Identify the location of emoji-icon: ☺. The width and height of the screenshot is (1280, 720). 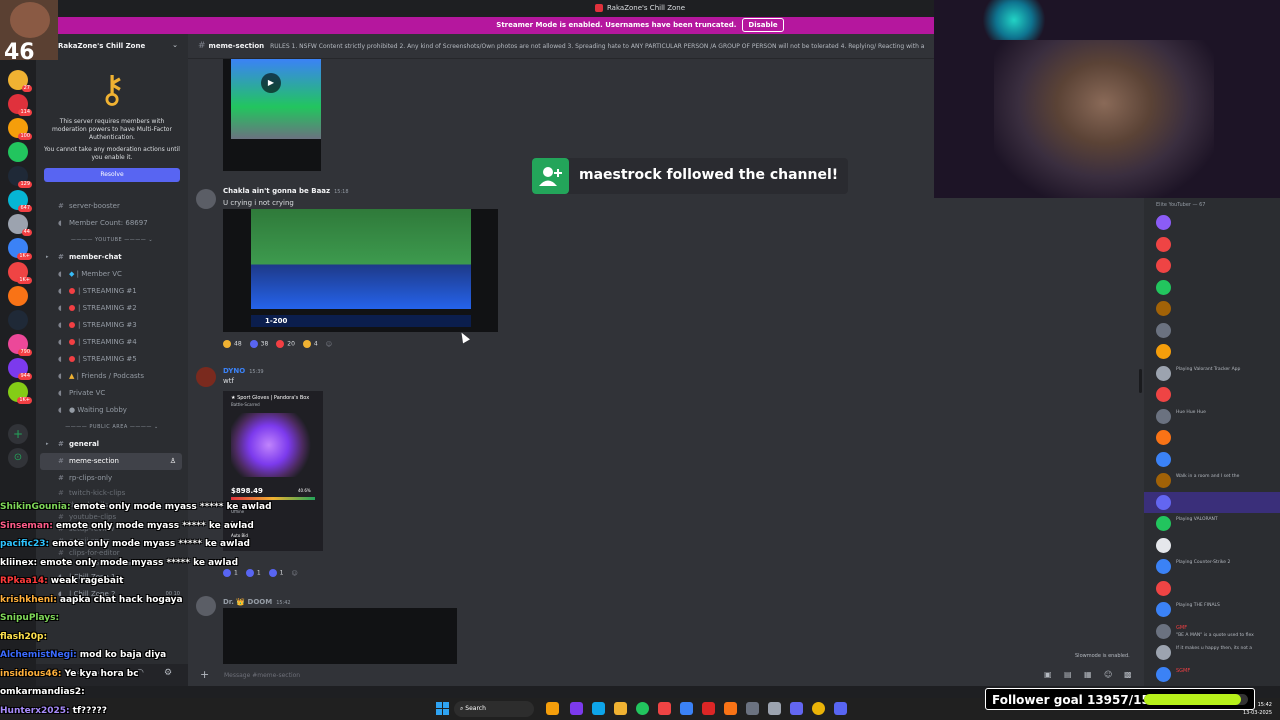
(1108, 674).